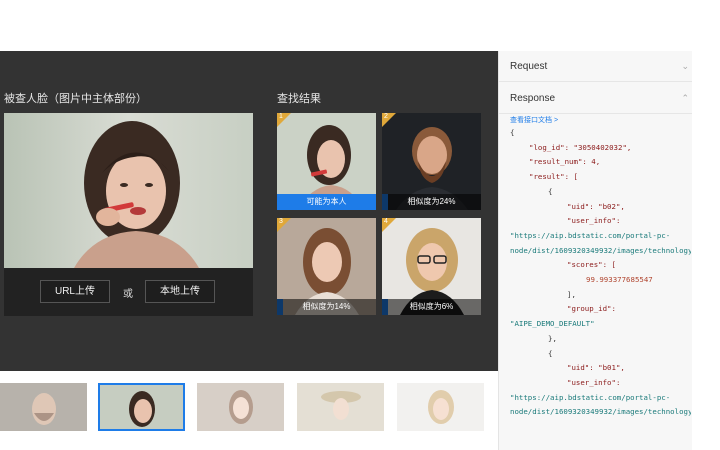 The height and width of the screenshot is (450, 720). Describe the element at coordinates (281, 221) in the screenshot. I see `rank-number: 3` at that location.